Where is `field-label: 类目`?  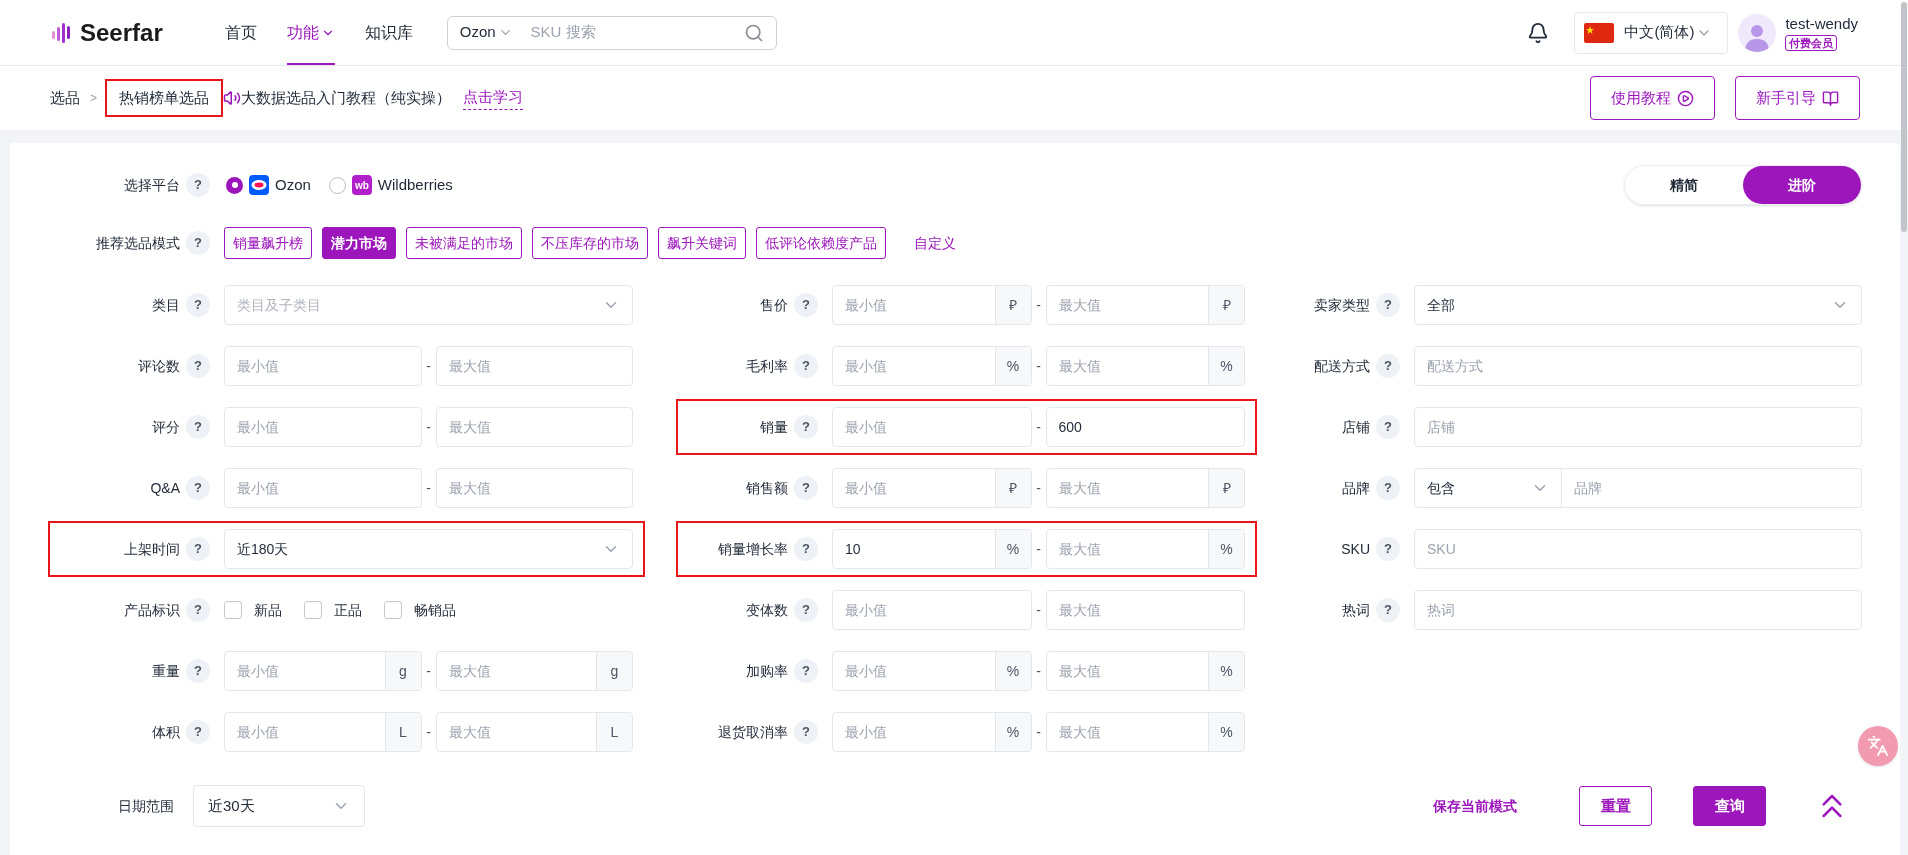
field-label: 类目 is located at coordinates (165, 305).